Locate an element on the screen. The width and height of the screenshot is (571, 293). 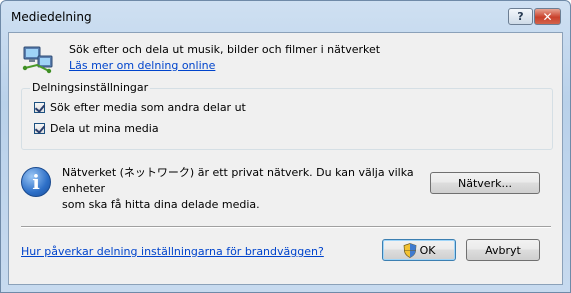
uac-shield-icon is located at coordinates (409, 250).